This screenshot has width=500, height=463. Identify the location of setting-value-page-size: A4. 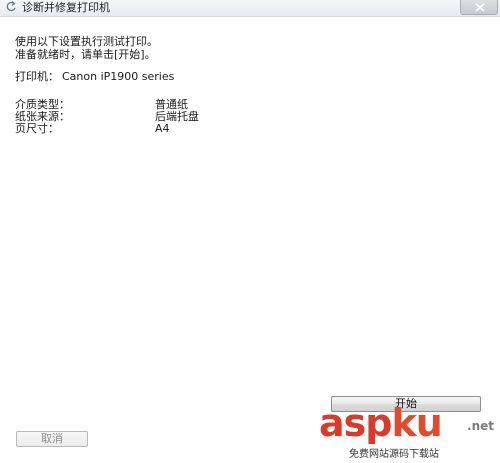
(162, 128).